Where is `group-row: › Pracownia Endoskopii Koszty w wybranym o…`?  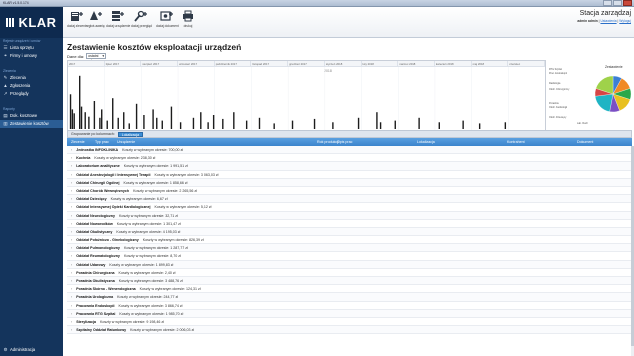
group-row: › Pracownia Endoskopii Koszty w wybranym o… is located at coordinates (349, 306).